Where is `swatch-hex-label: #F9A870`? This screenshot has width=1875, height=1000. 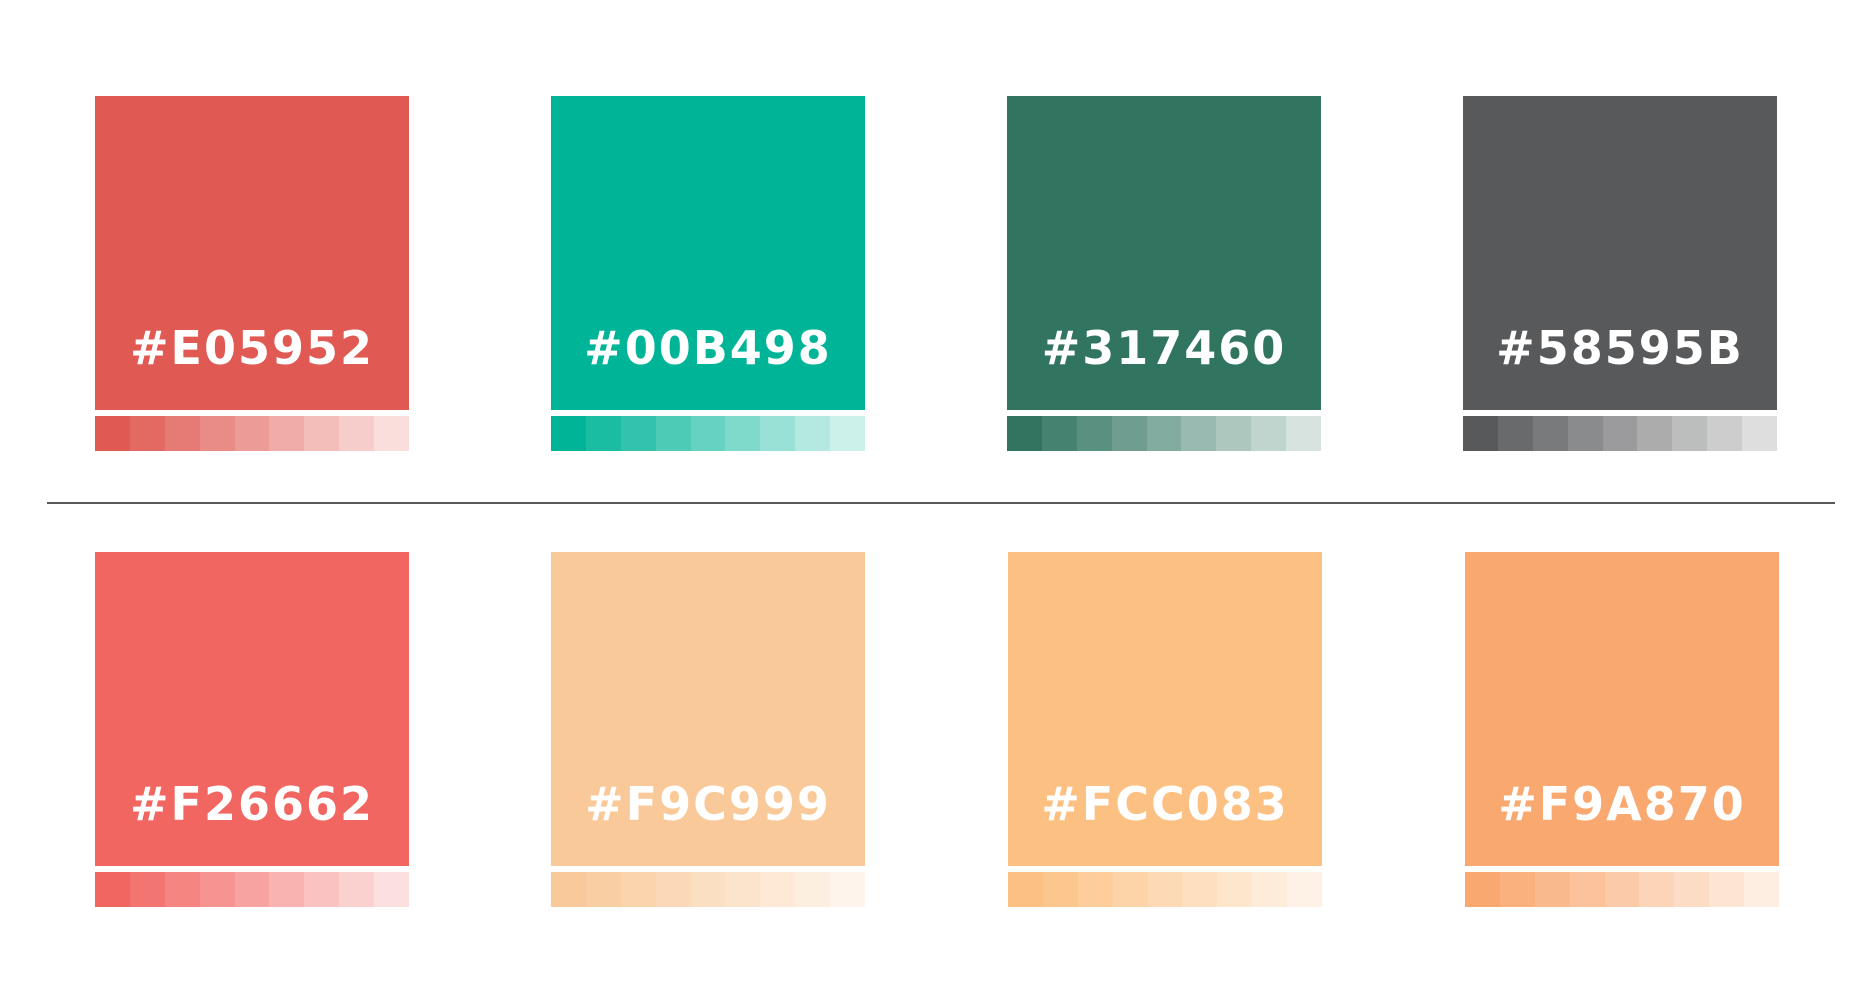
swatch-hex-label: #F9A870 is located at coordinates (1622, 804).